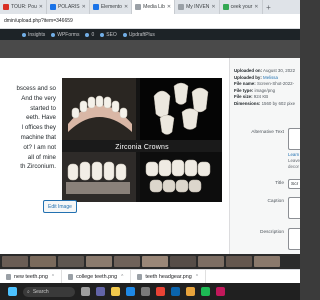 The height and width of the screenshot is (300, 320). What do you see at coordinates (39, 147) in the screenshot?
I see `body-line: ot? I am not` at bounding box center [39, 147].